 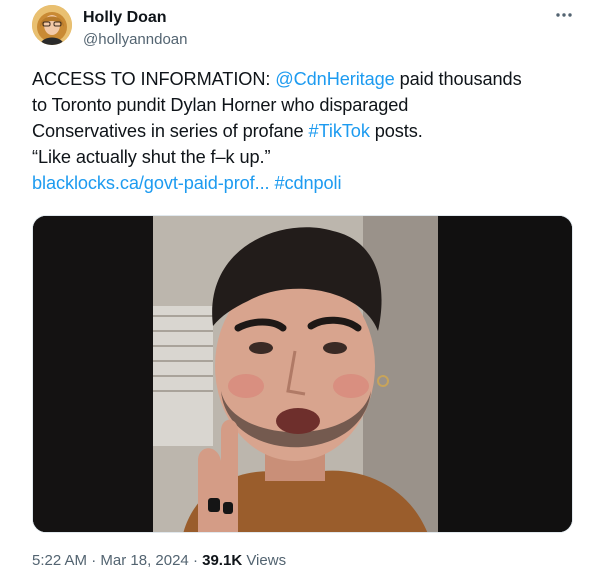 I want to click on text-segment: ACCESS TO INFORMATION:, so click(x=154, y=79).